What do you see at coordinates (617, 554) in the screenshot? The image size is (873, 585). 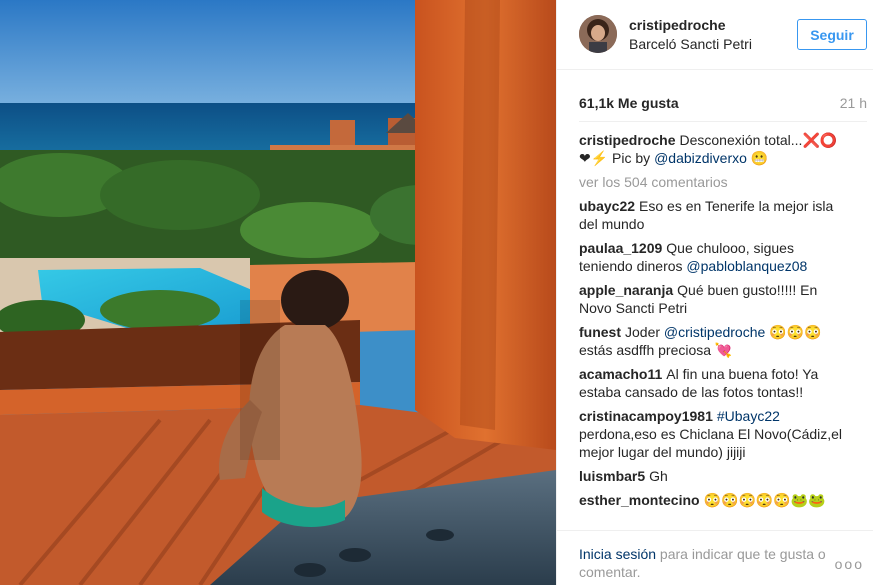 I see `login-link: Inicia sesión` at bounding box center [617, 554].